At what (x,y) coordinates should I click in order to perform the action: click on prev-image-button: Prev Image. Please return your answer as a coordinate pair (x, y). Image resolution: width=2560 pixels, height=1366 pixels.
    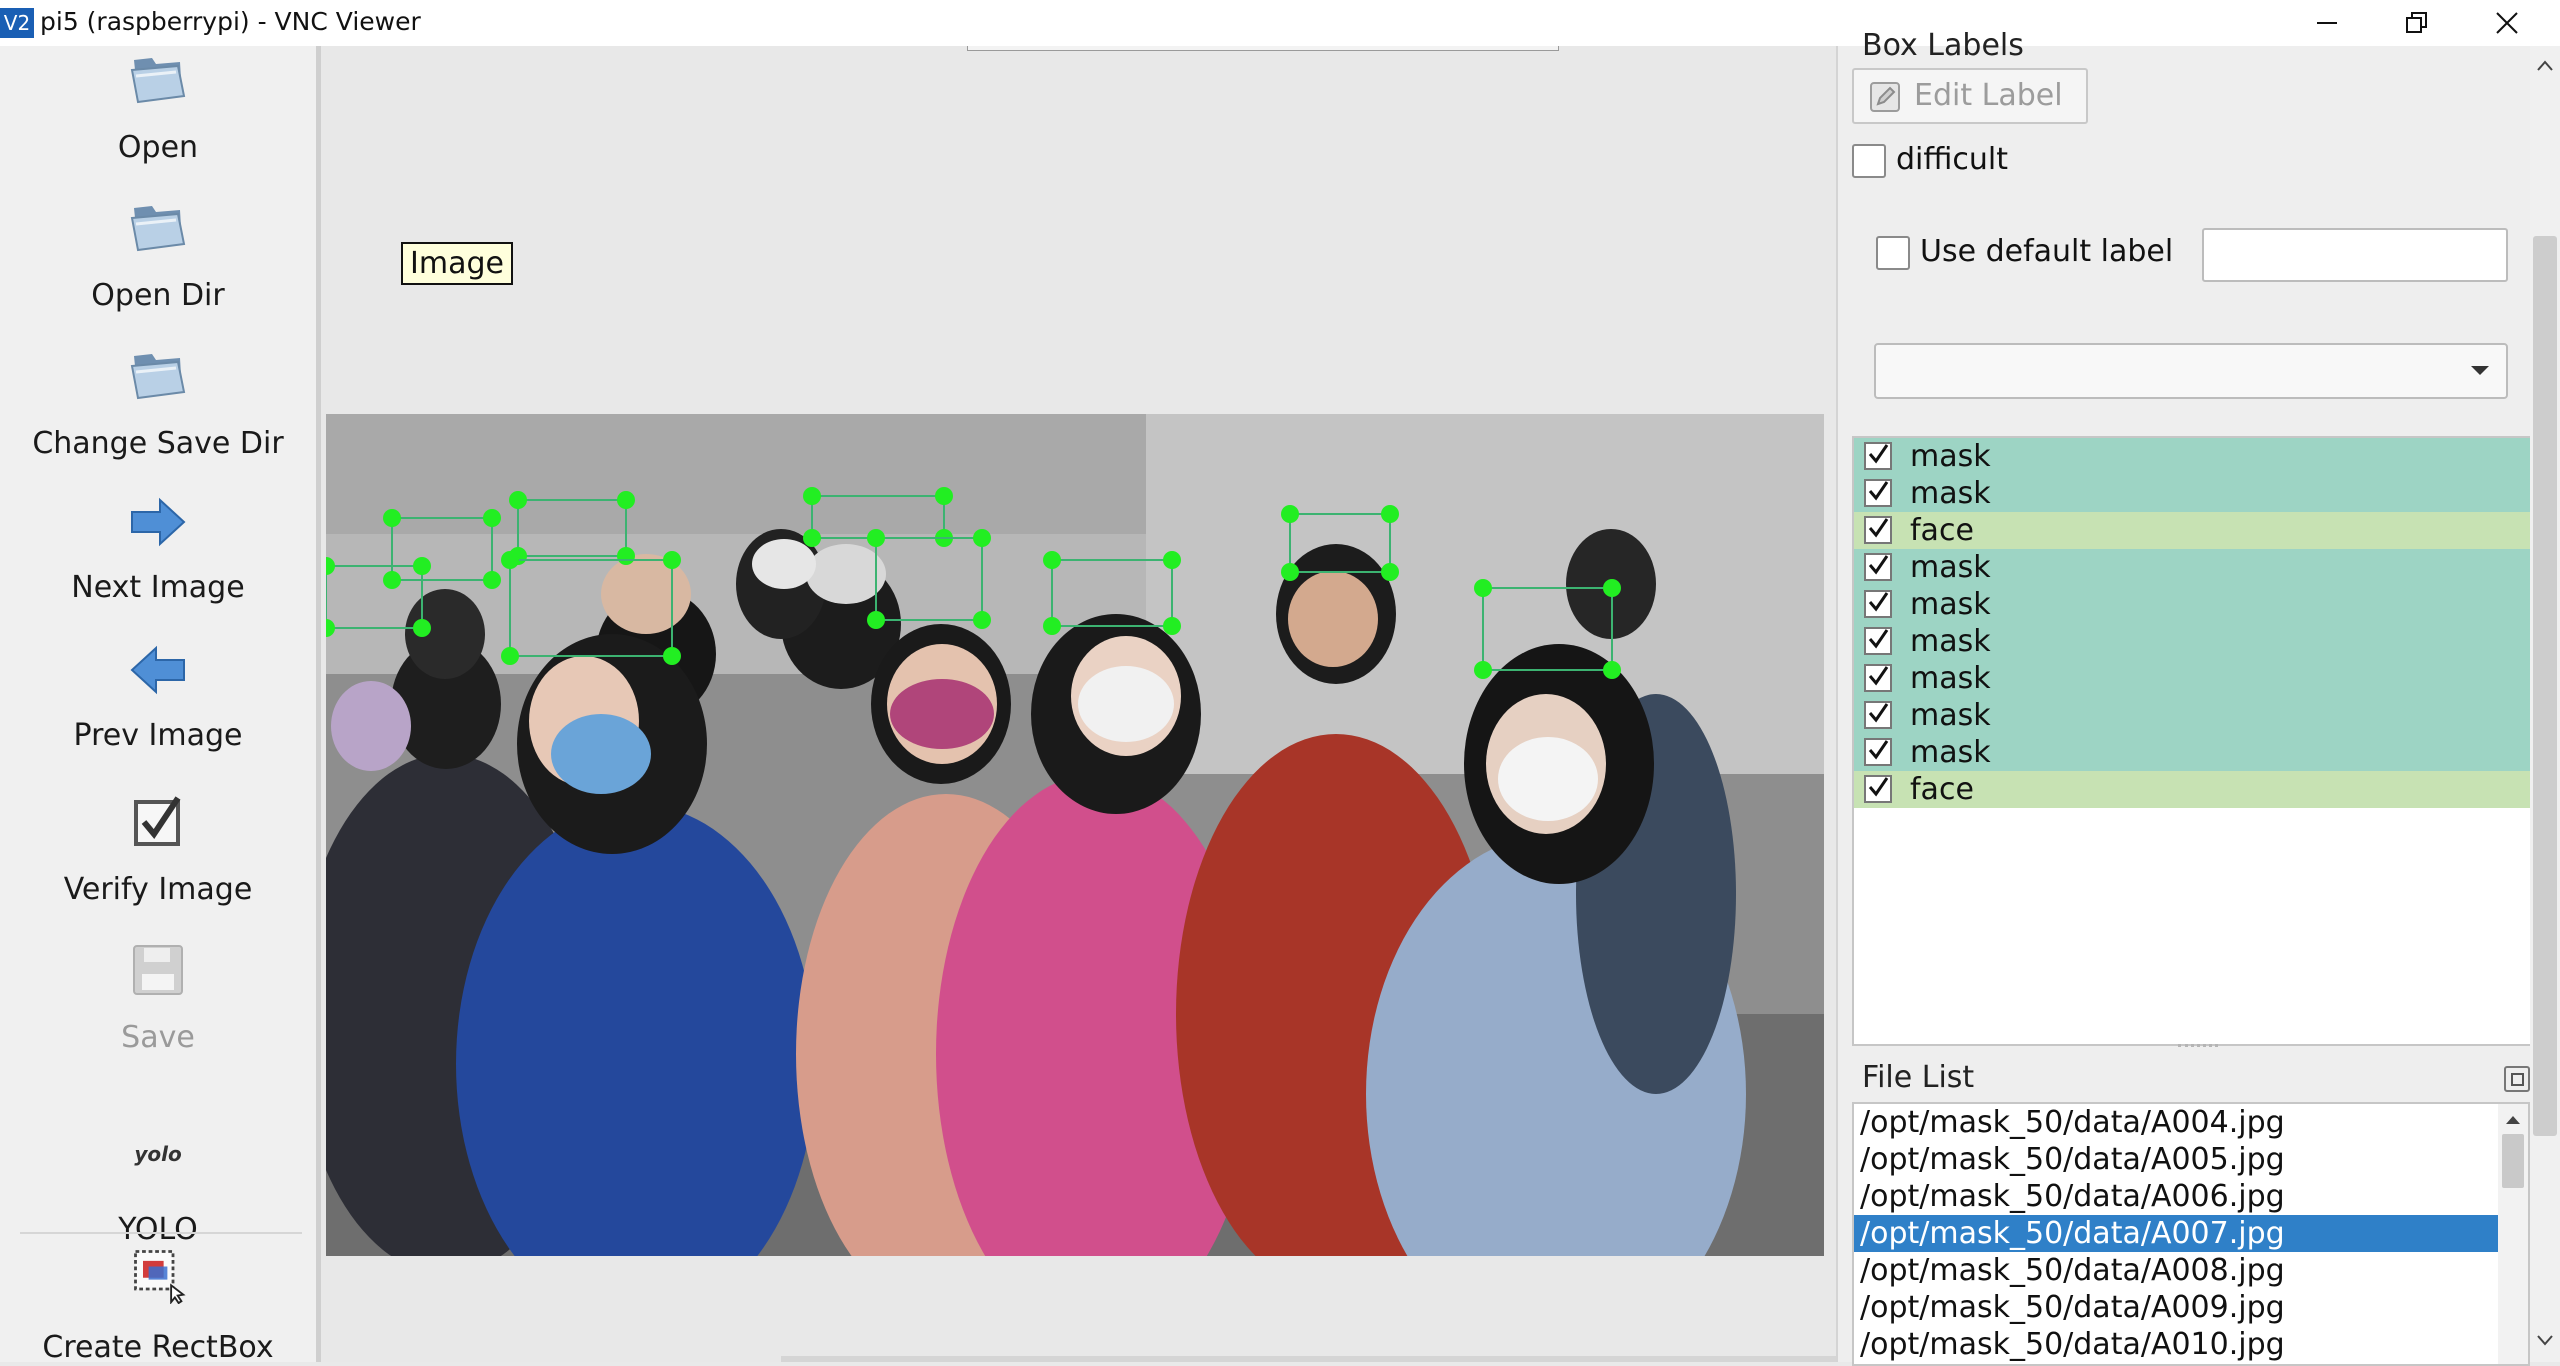
    Looking at the image, I should click on (158, 703).